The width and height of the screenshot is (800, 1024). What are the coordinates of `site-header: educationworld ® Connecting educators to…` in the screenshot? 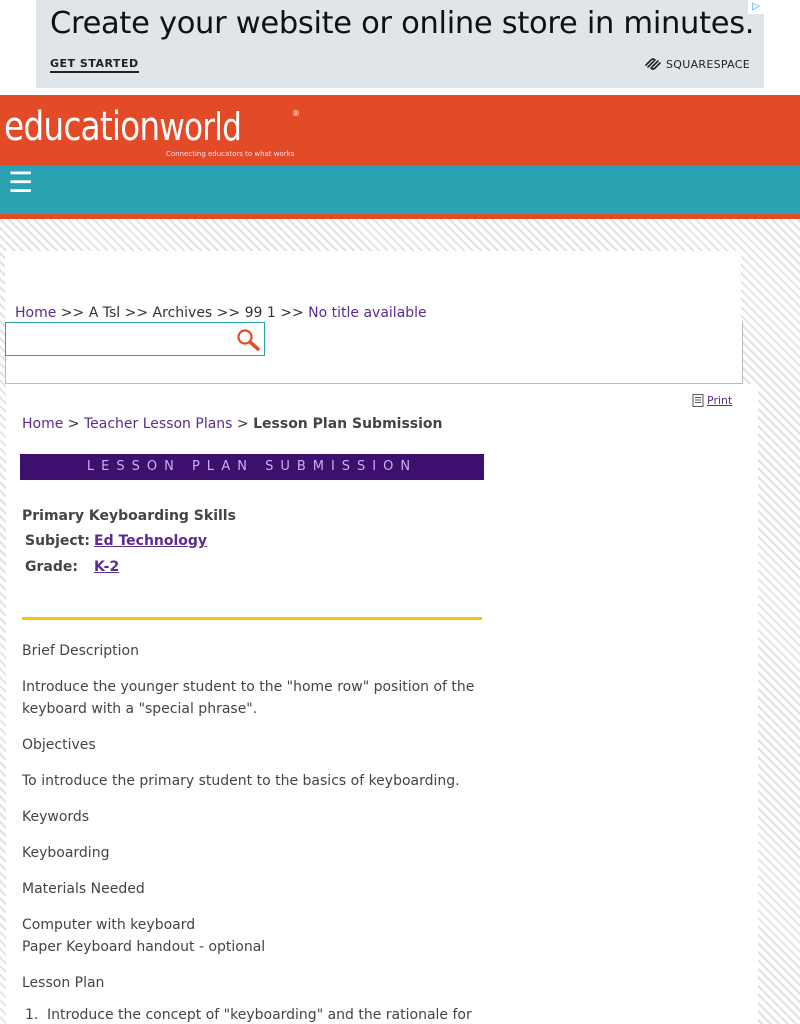 It's located at (400, 130).